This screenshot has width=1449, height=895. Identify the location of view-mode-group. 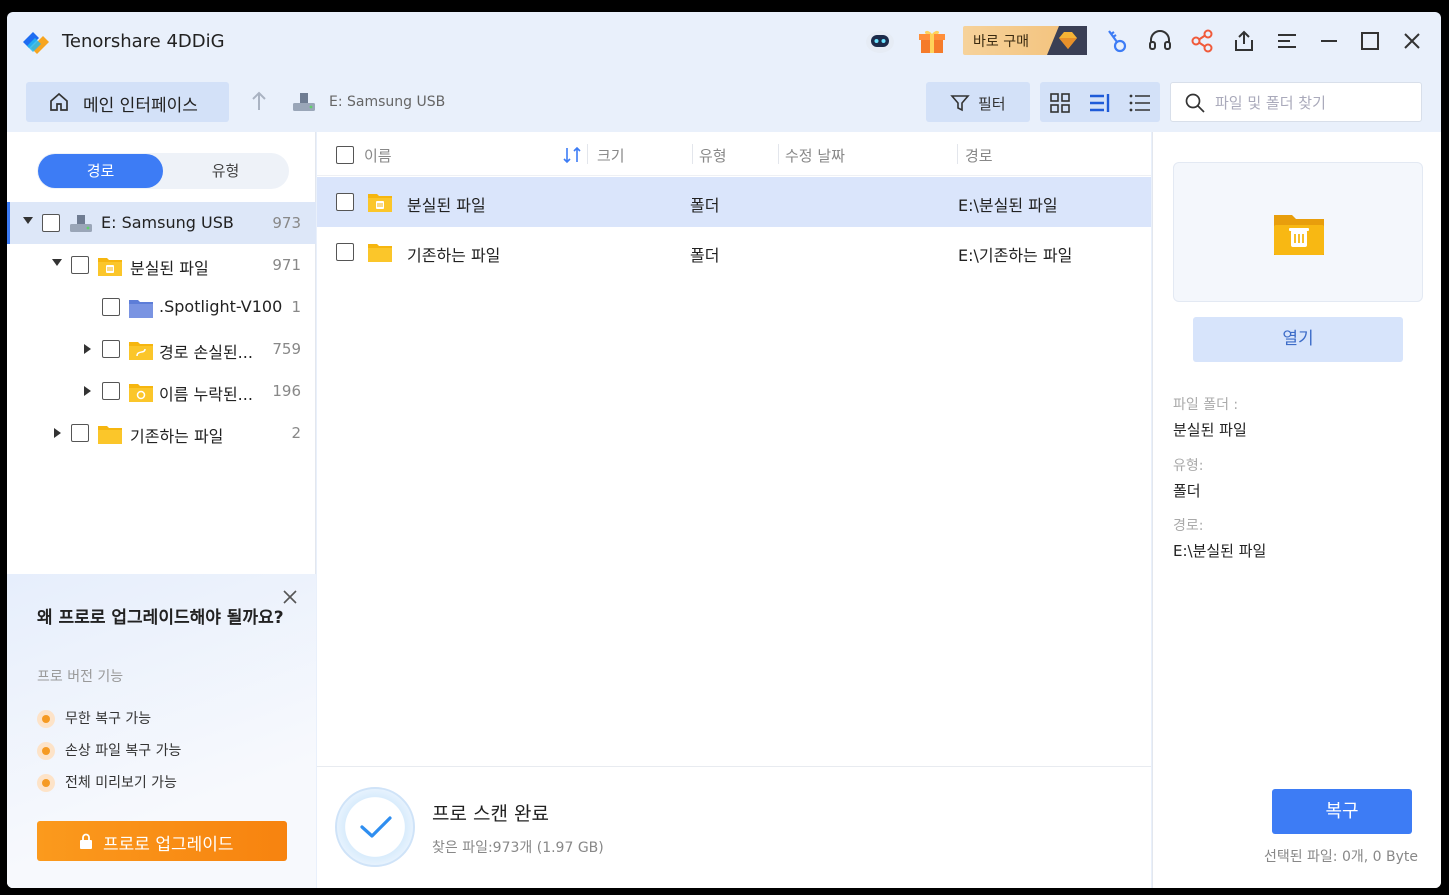
(1100, 102).